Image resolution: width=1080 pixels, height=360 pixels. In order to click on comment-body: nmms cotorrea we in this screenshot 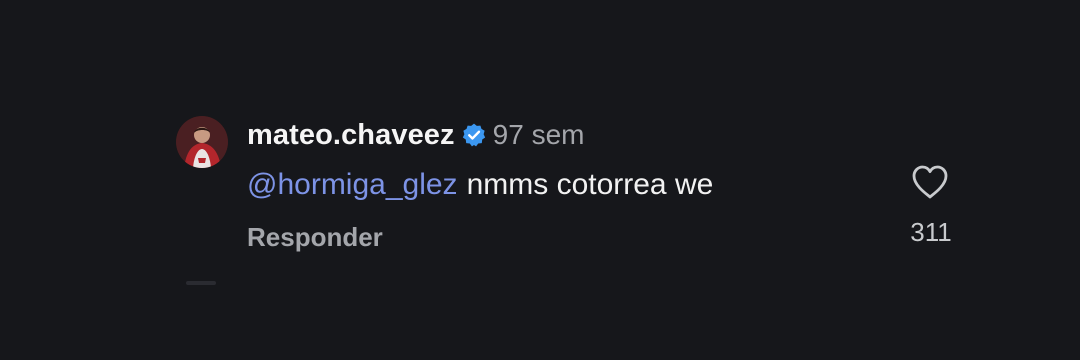, I will do `click(590, 184)`.